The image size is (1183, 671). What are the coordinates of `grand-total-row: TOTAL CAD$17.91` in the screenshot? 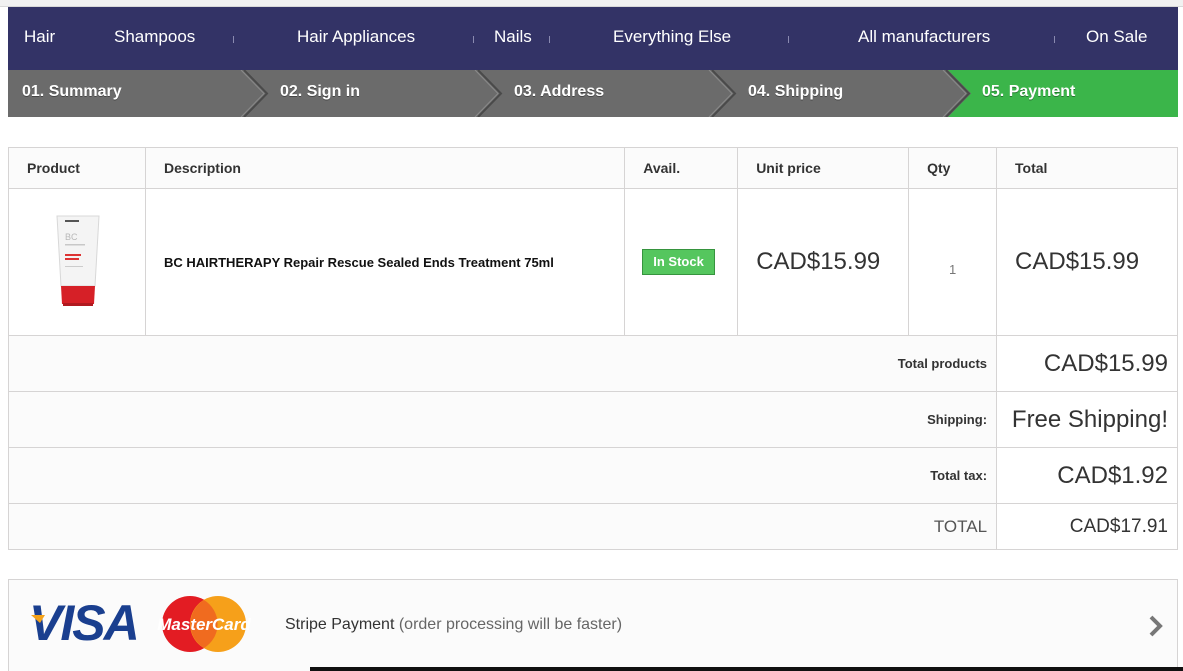 It's located at (592, 526).